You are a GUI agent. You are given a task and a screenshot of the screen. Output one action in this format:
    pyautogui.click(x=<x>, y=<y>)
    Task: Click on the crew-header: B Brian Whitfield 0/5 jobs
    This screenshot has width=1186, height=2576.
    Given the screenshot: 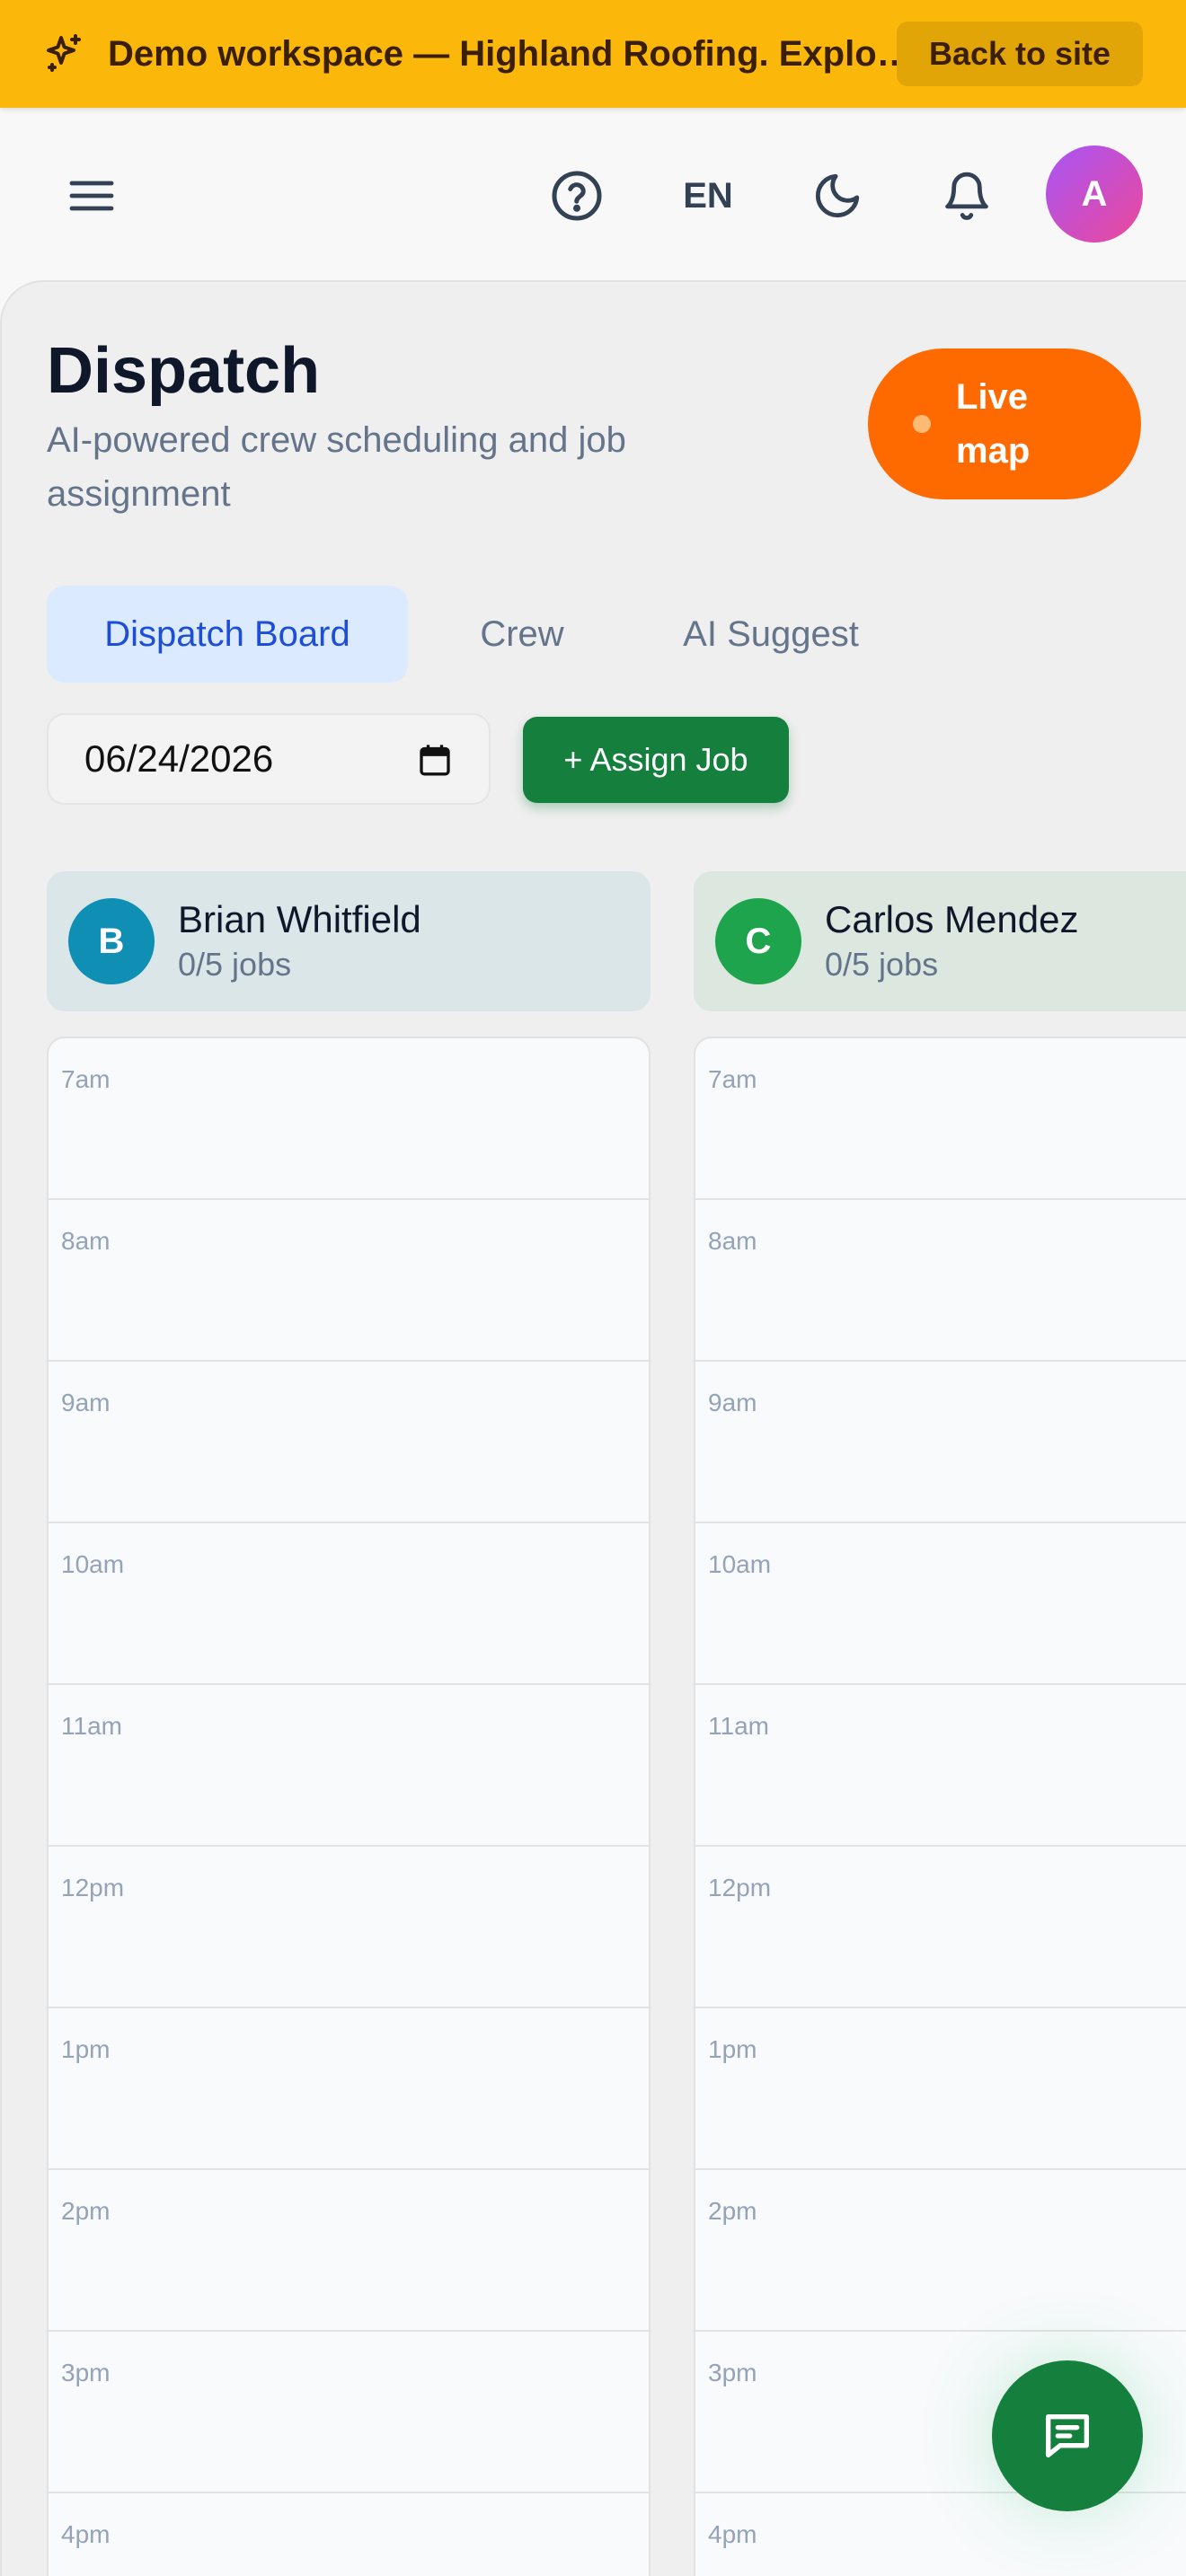 What is the action you would take?
    pyautogui.click(x=349, y=941)
    